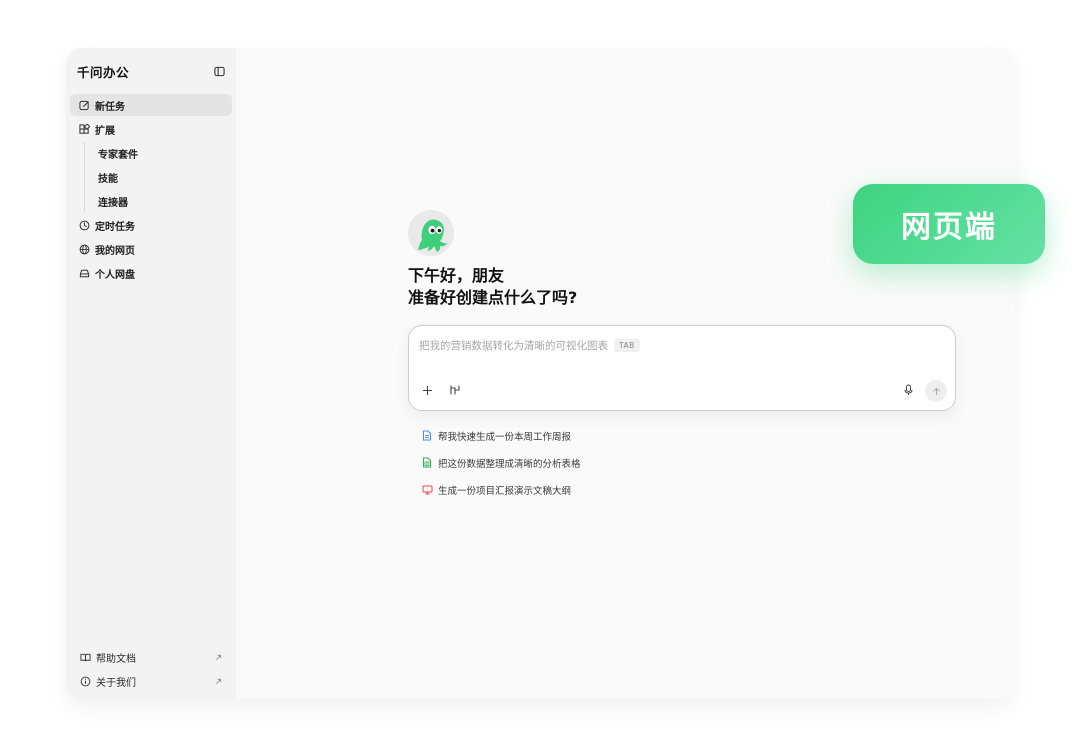 This screenshot has height=747, width=1080. Describe the element at coordinates (493, 297) in the screenshot. I see `greeting-line-2: 准备好创建点什么了吗?` at that location.